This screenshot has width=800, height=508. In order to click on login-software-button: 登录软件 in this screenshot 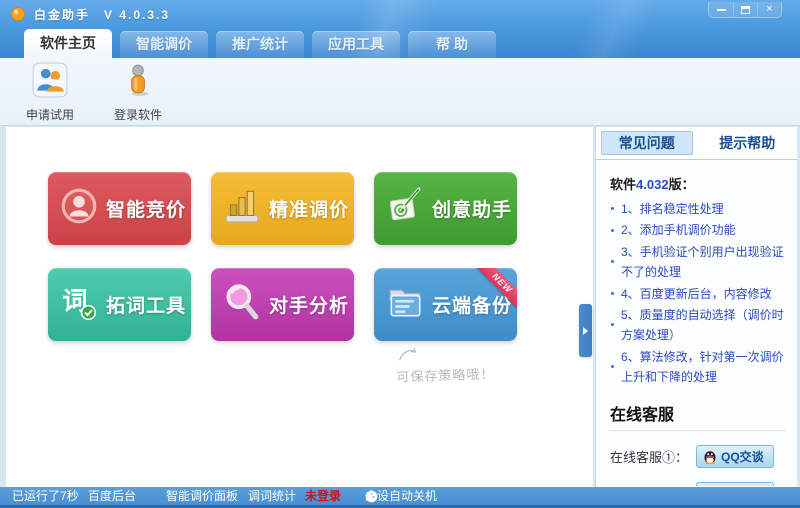, I will do `click(138, 91)`.